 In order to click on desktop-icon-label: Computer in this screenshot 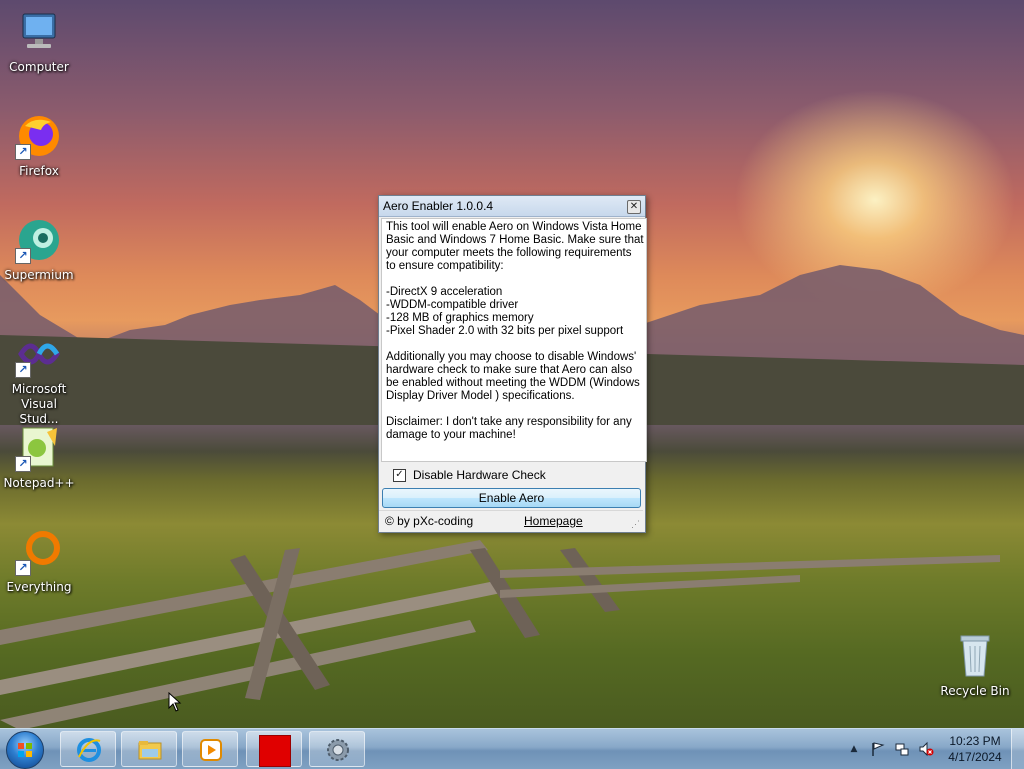, I will do `click(39, 67)`.